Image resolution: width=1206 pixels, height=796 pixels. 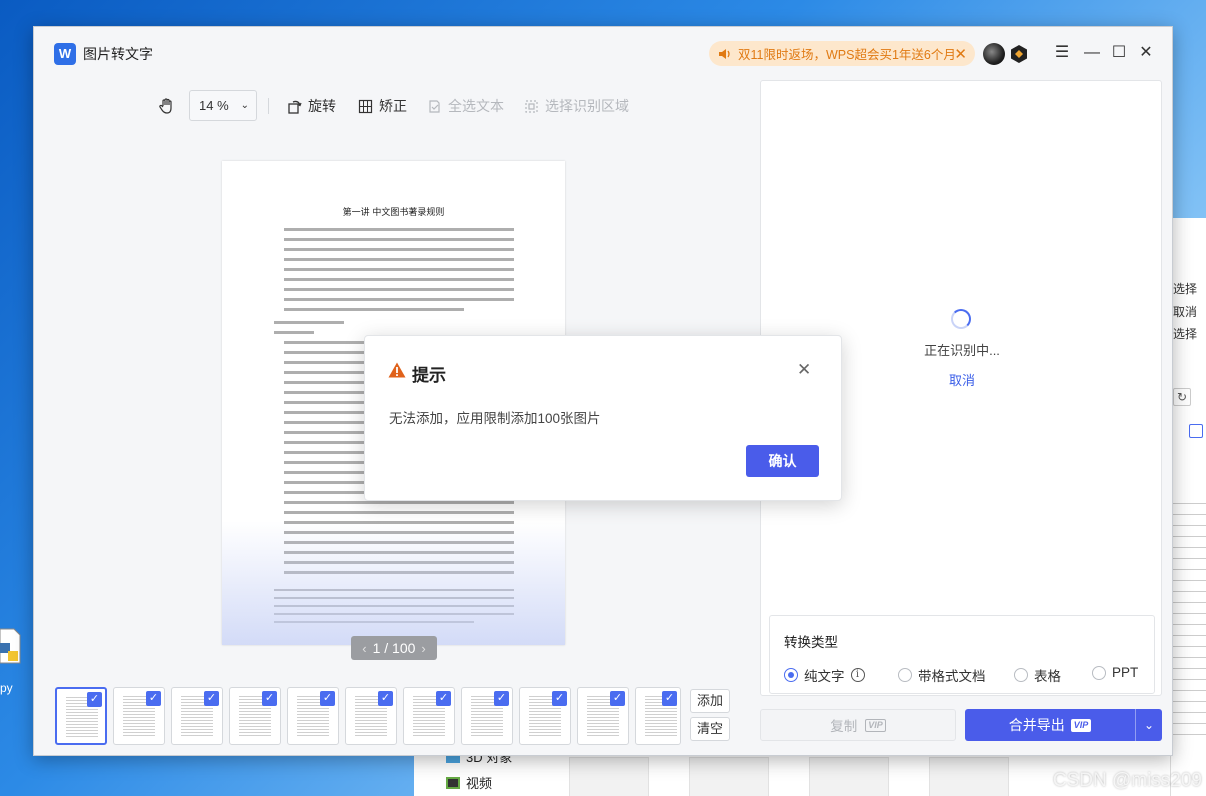 What do you see at coordinates (857, 675) in the screenshot?
I see `info-icon: i` at bounding box center [857, 675].